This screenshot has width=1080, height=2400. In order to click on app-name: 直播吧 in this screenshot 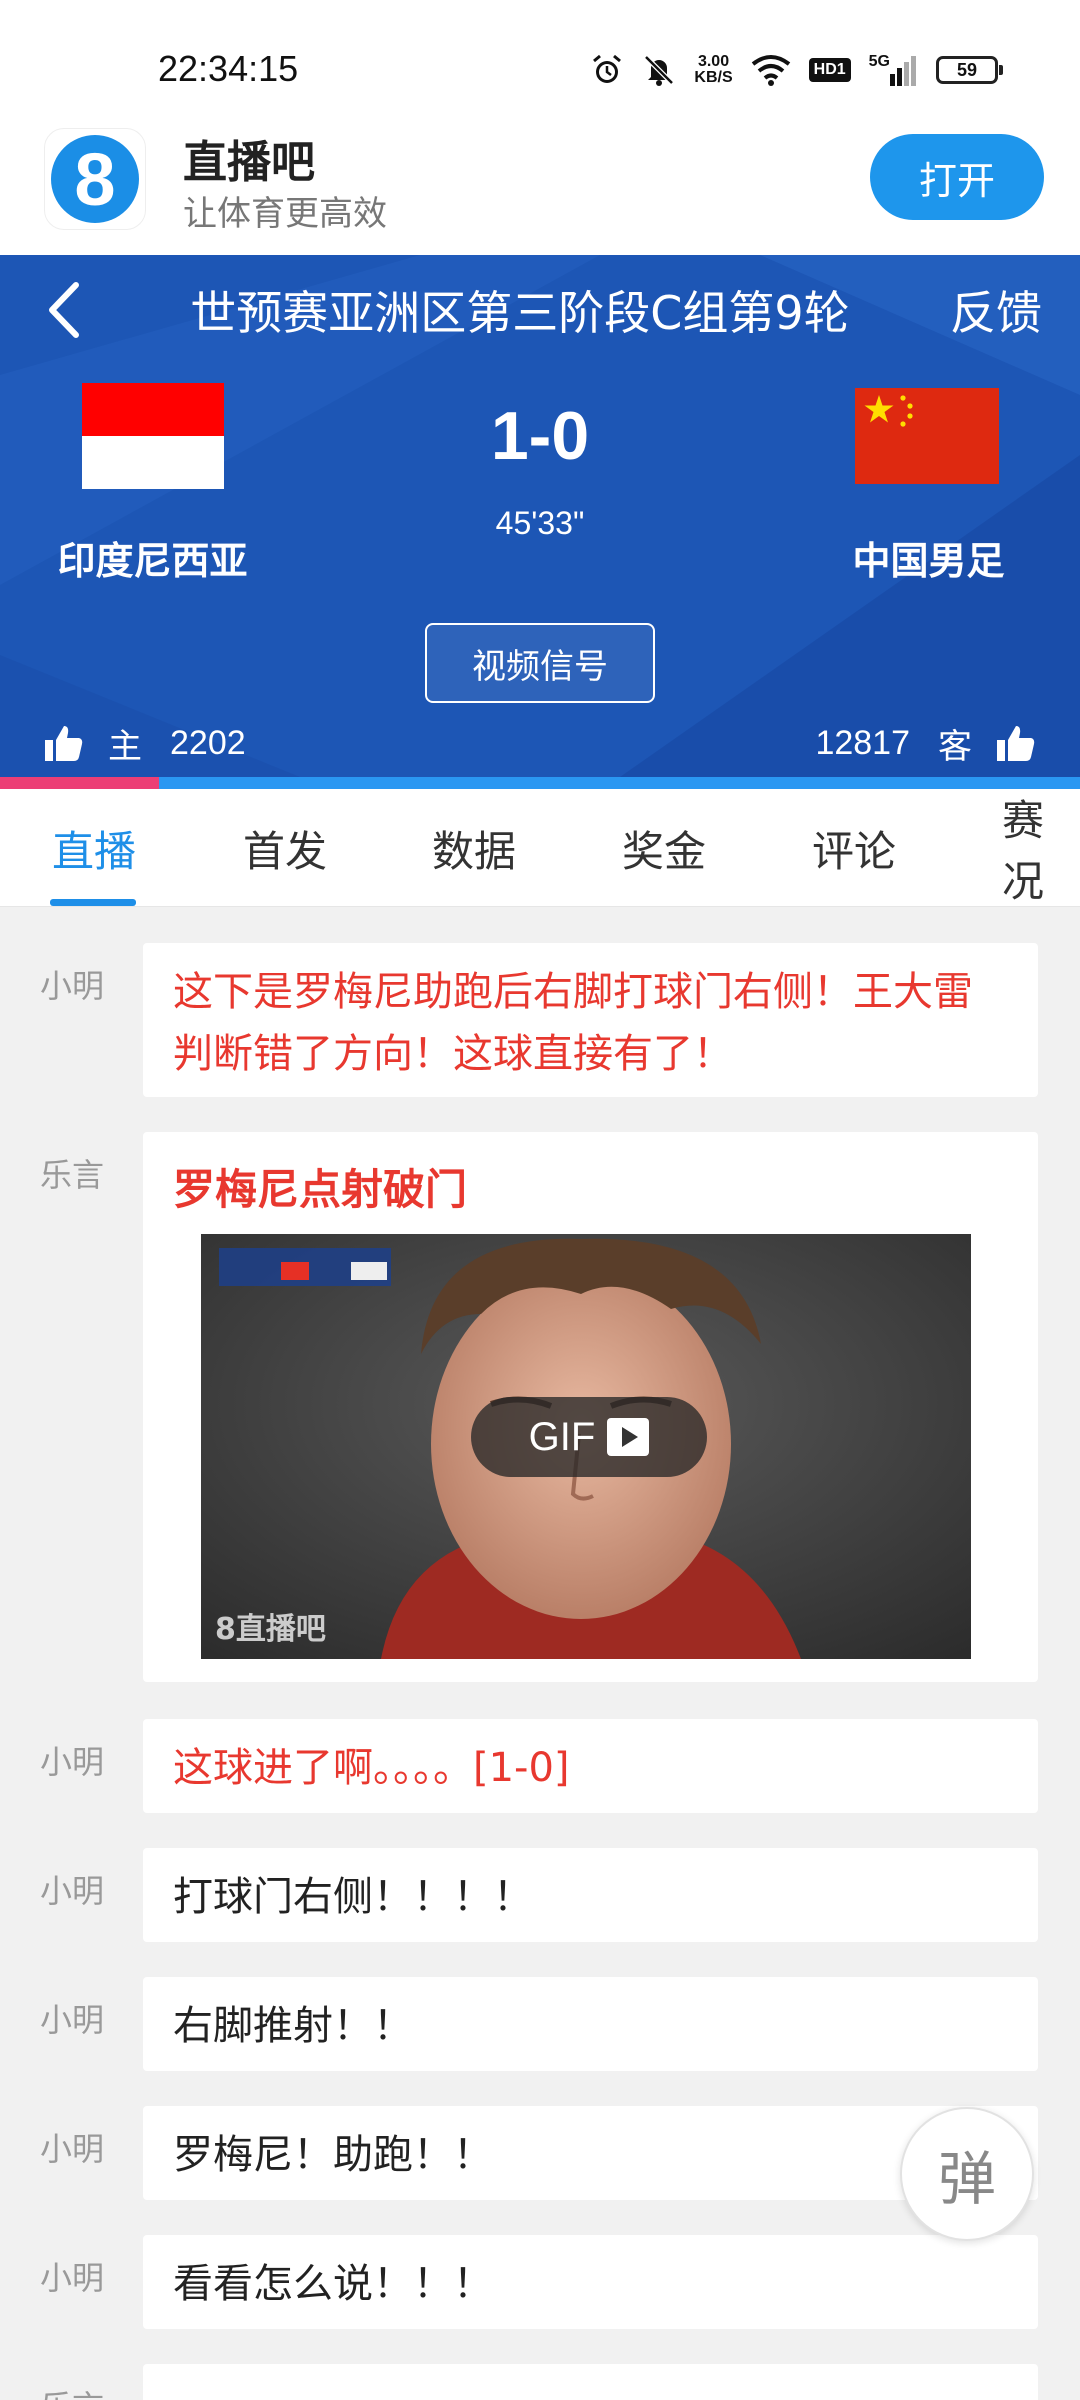, I will do `click(249, 162)`.